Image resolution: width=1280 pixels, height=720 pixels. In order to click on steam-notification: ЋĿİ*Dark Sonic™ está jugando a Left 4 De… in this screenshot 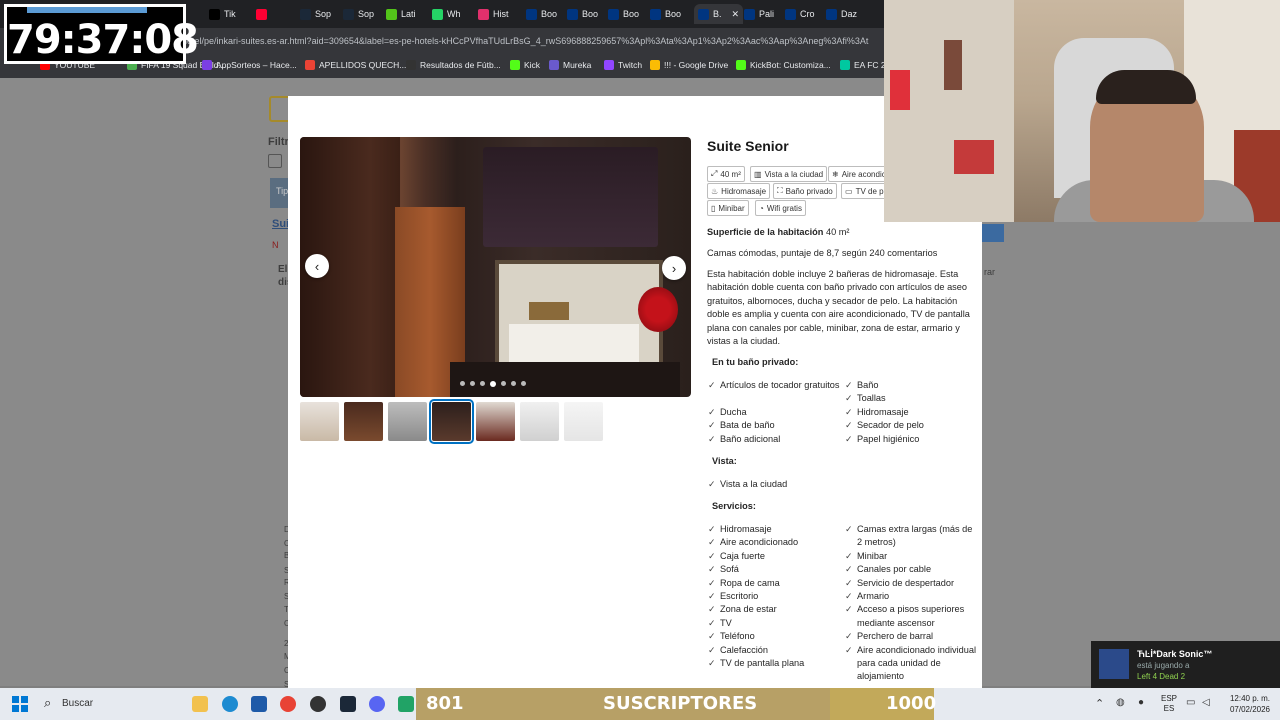, I will do `click(1185, 664)`.